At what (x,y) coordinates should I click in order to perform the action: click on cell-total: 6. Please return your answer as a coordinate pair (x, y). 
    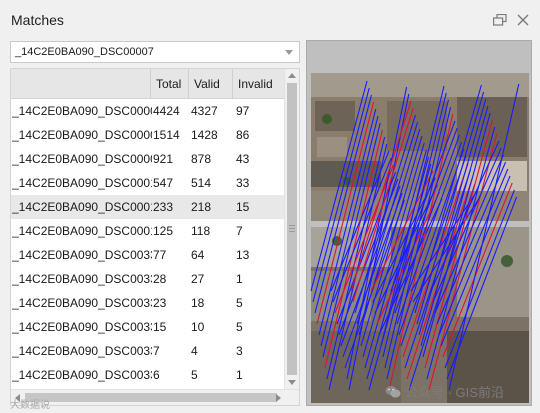
    Looking at the image, I should click on (156, 375).